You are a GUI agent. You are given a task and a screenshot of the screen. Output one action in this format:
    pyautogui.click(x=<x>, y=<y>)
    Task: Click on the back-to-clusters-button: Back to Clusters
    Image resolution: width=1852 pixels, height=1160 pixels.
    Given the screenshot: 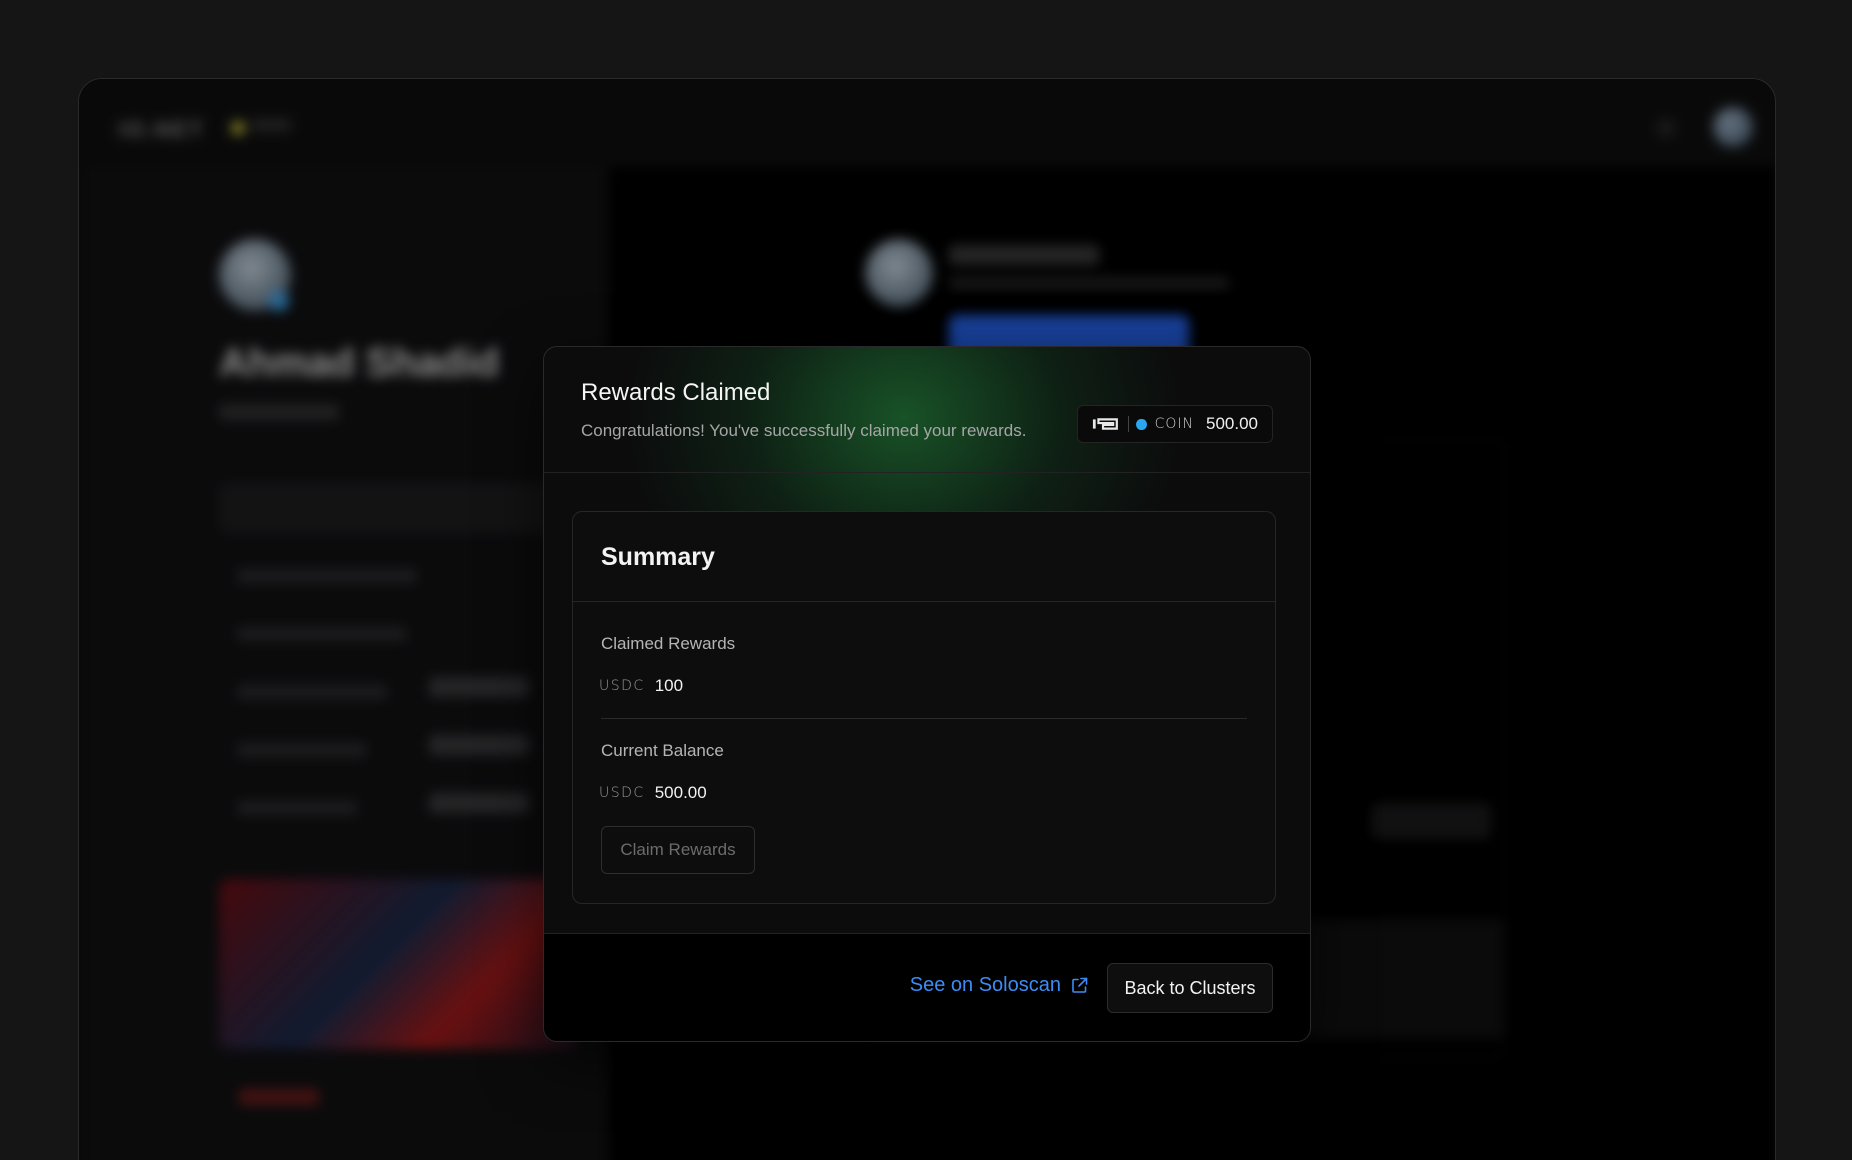 What is the action you would take?
    pyautogui.click(x=1190, y=988)
    